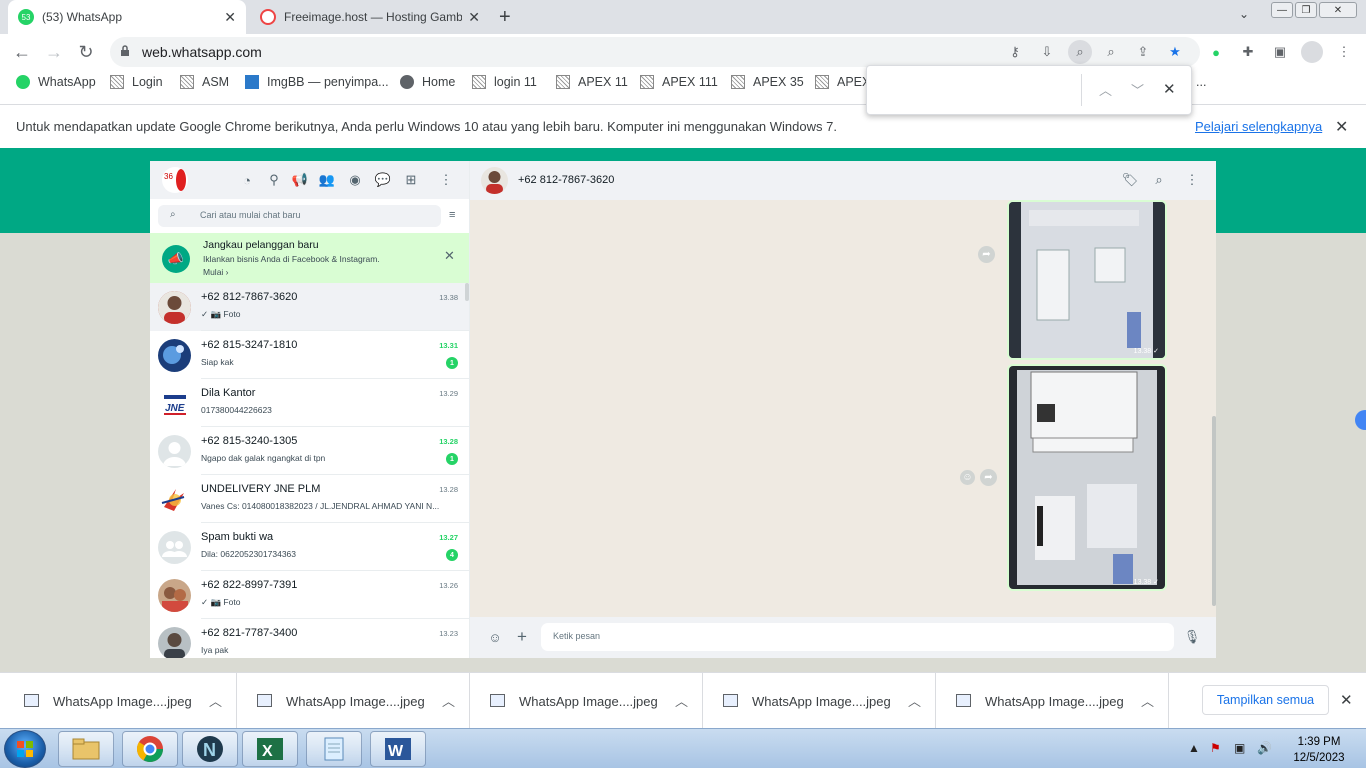 Image resolution: width=1366 pixels, height=768 pixels. What do you see at coordinates (1216, 52) in the screenshot?
I see `extension-icon: ●` at bounding box center [1216, 52].